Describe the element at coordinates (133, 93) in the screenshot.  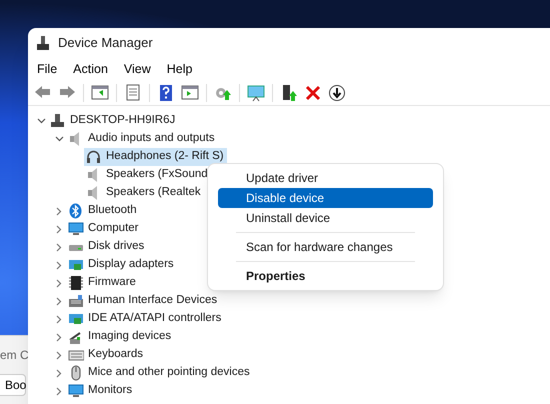
I see `properties-icon` at that location.